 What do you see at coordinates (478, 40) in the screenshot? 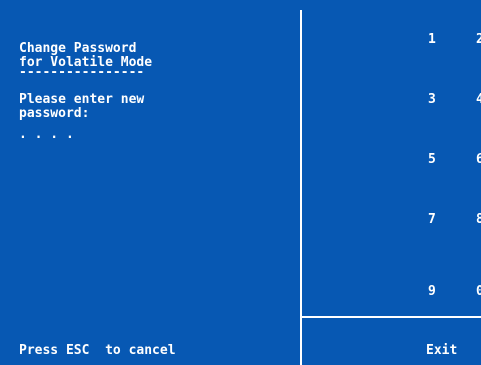
I see `key-2-button: 2` at bounding box center [478, 40].